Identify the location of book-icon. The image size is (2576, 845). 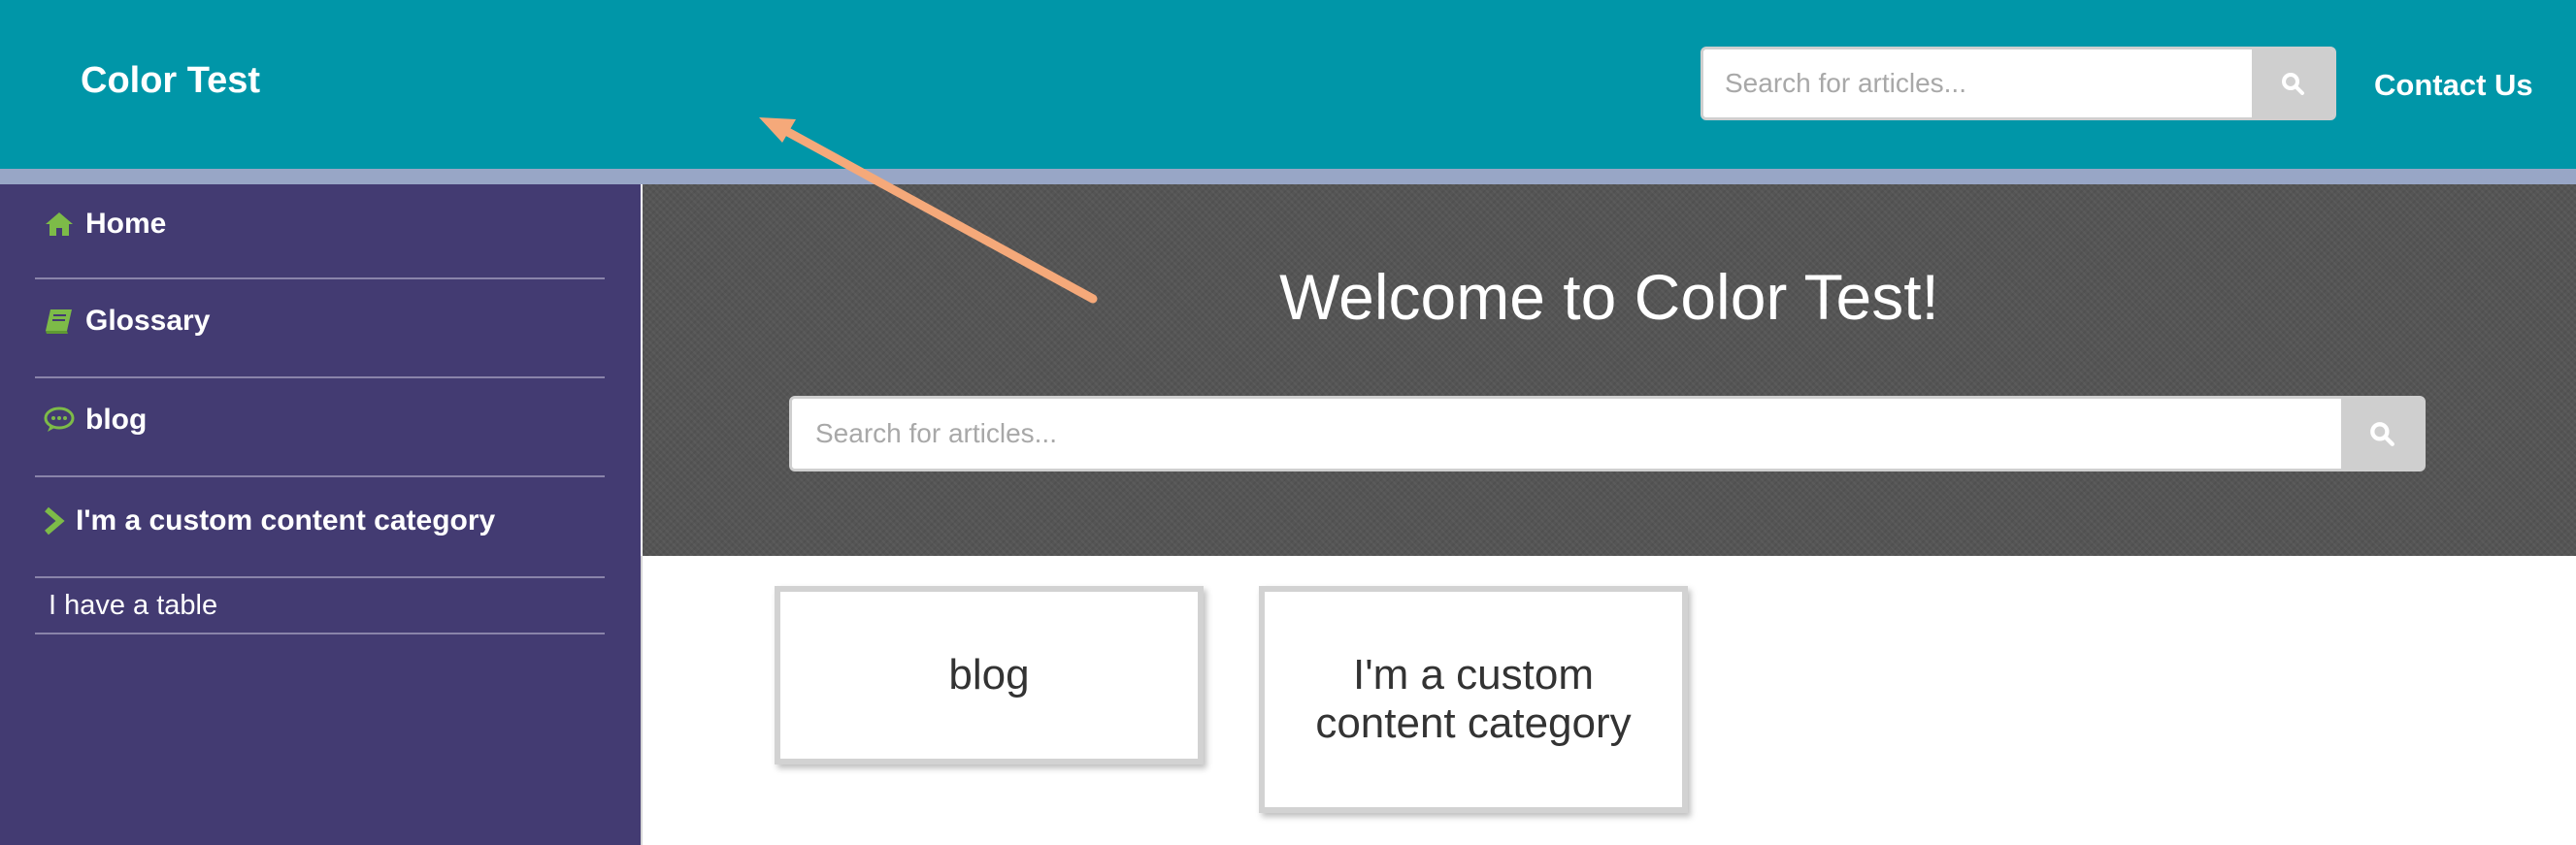
(60, 321).